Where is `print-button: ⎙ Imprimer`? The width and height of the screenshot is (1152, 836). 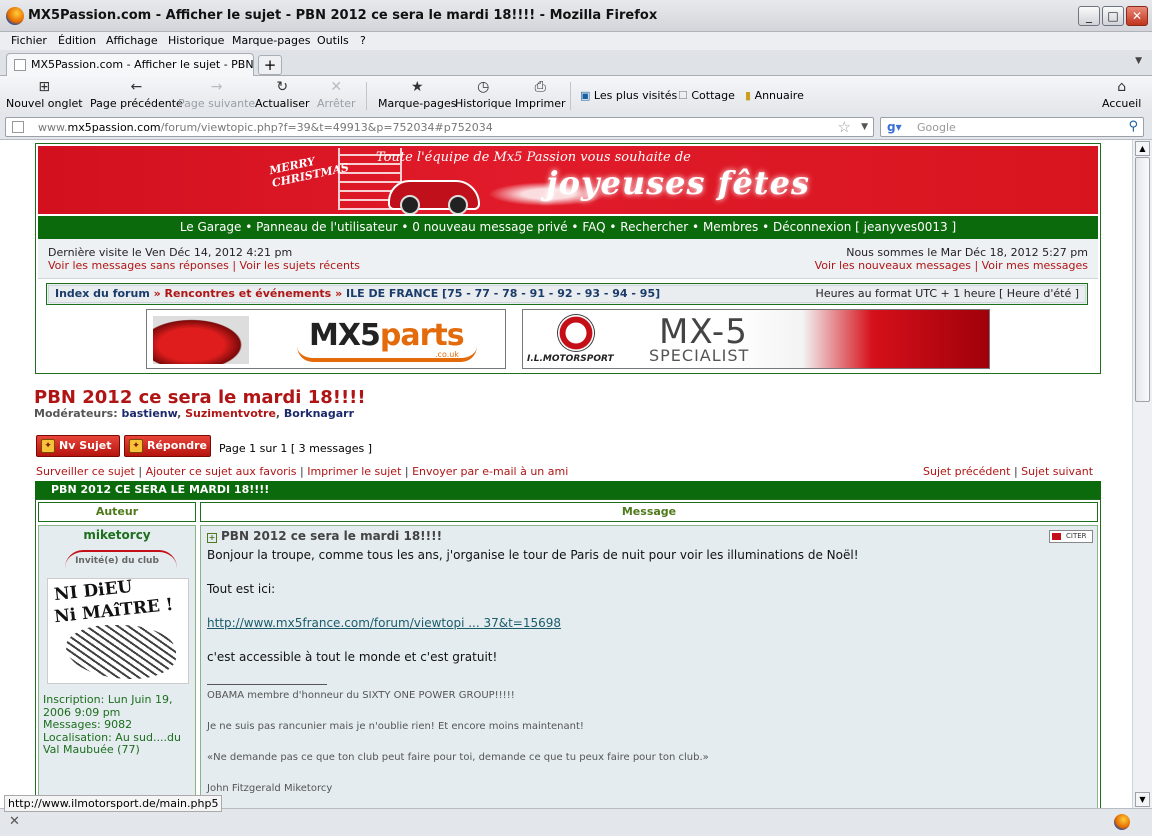 print-button: ⎙ Imprimer is located at coordinates (540, 94).